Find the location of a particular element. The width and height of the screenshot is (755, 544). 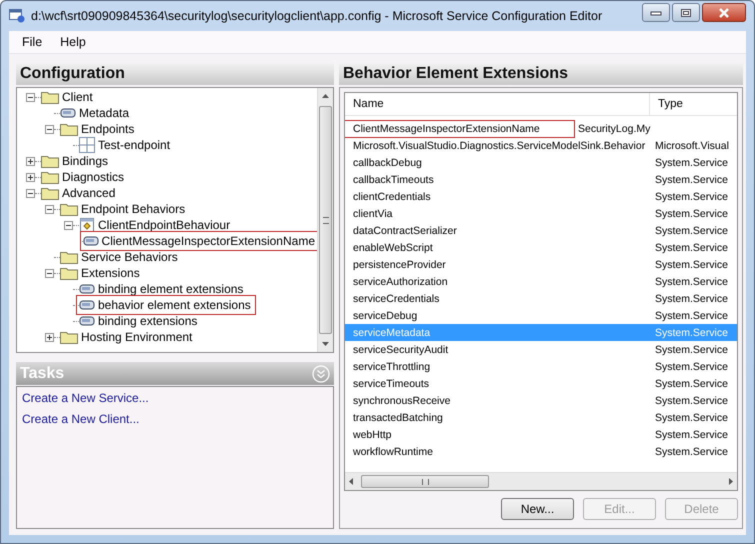

window-title: d:\wcf\srt090909845364\securitylog\securitylogclient\app.config - Microsoft Service Configuration Editor is located at coordinates (317, 16).